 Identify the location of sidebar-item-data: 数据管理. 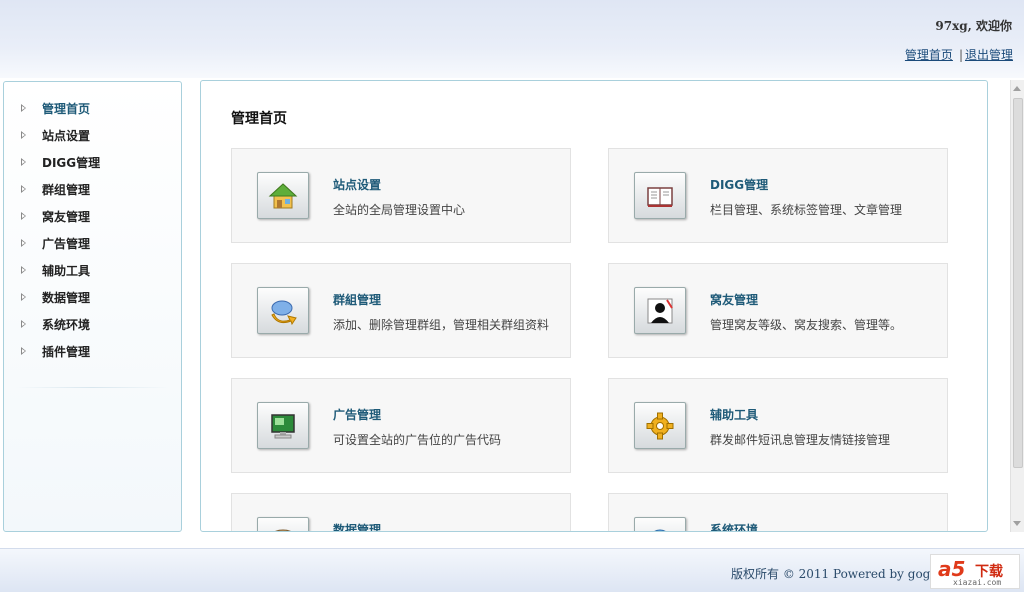
(92, 302).